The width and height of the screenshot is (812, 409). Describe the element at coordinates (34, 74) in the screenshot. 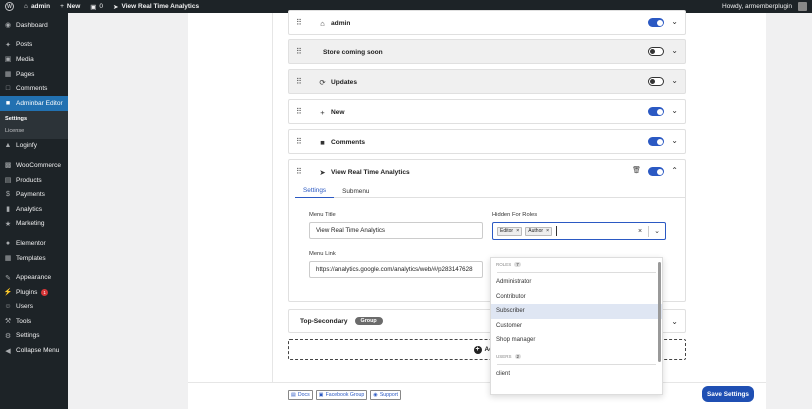

I see `sidebar-item-pages: ▦ Pages` at that location.